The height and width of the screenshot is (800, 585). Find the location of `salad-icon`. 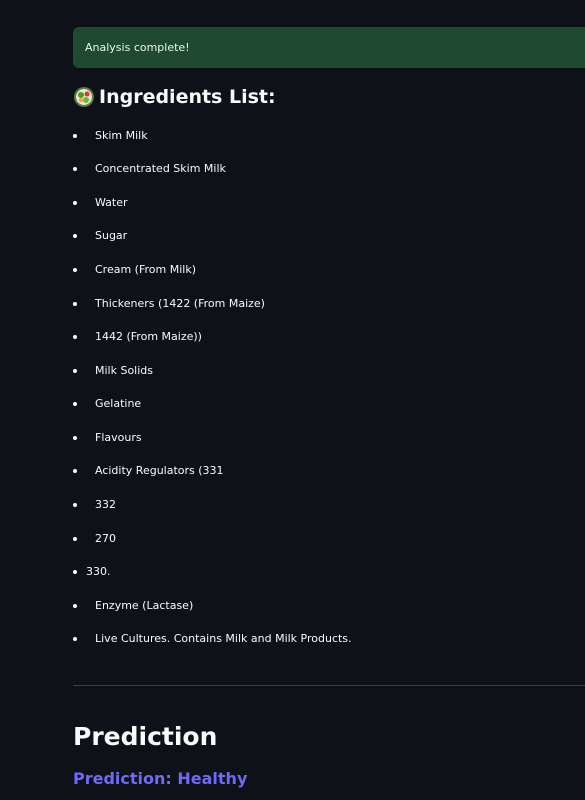

salad-icon is located at coordinates (84, 97).